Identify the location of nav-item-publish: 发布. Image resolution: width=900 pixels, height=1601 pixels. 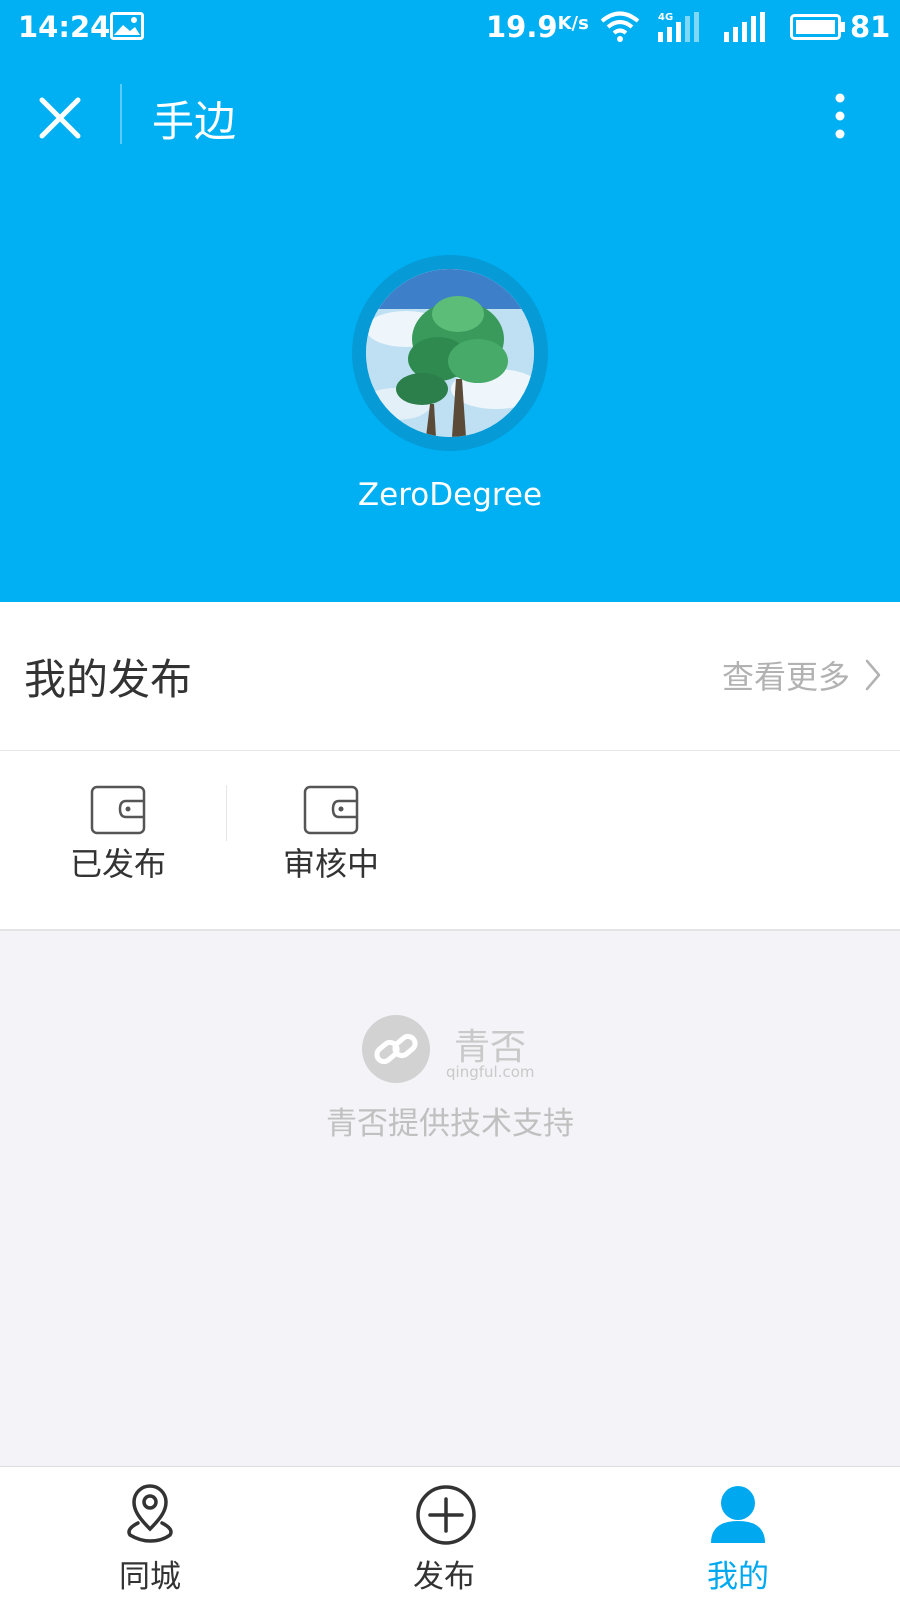
(444, 1534).